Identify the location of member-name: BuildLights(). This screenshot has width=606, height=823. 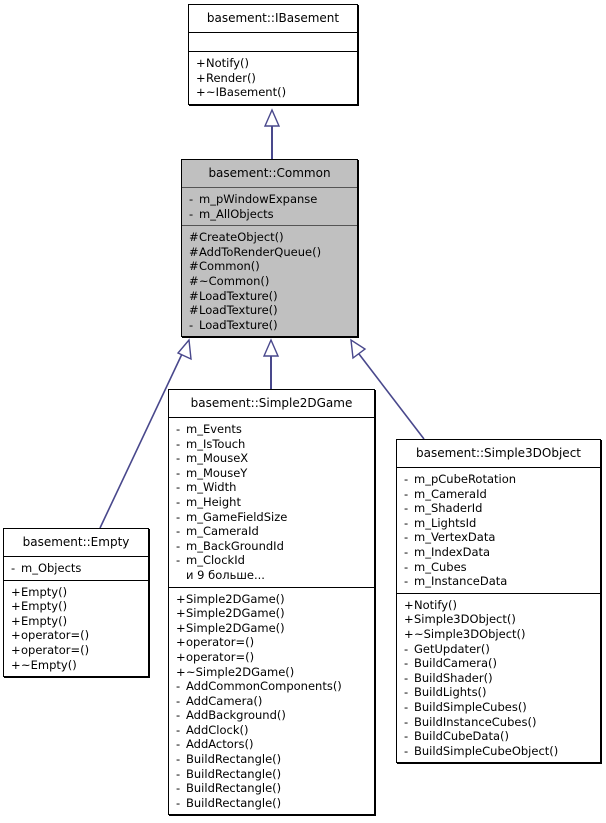
(450, 692).